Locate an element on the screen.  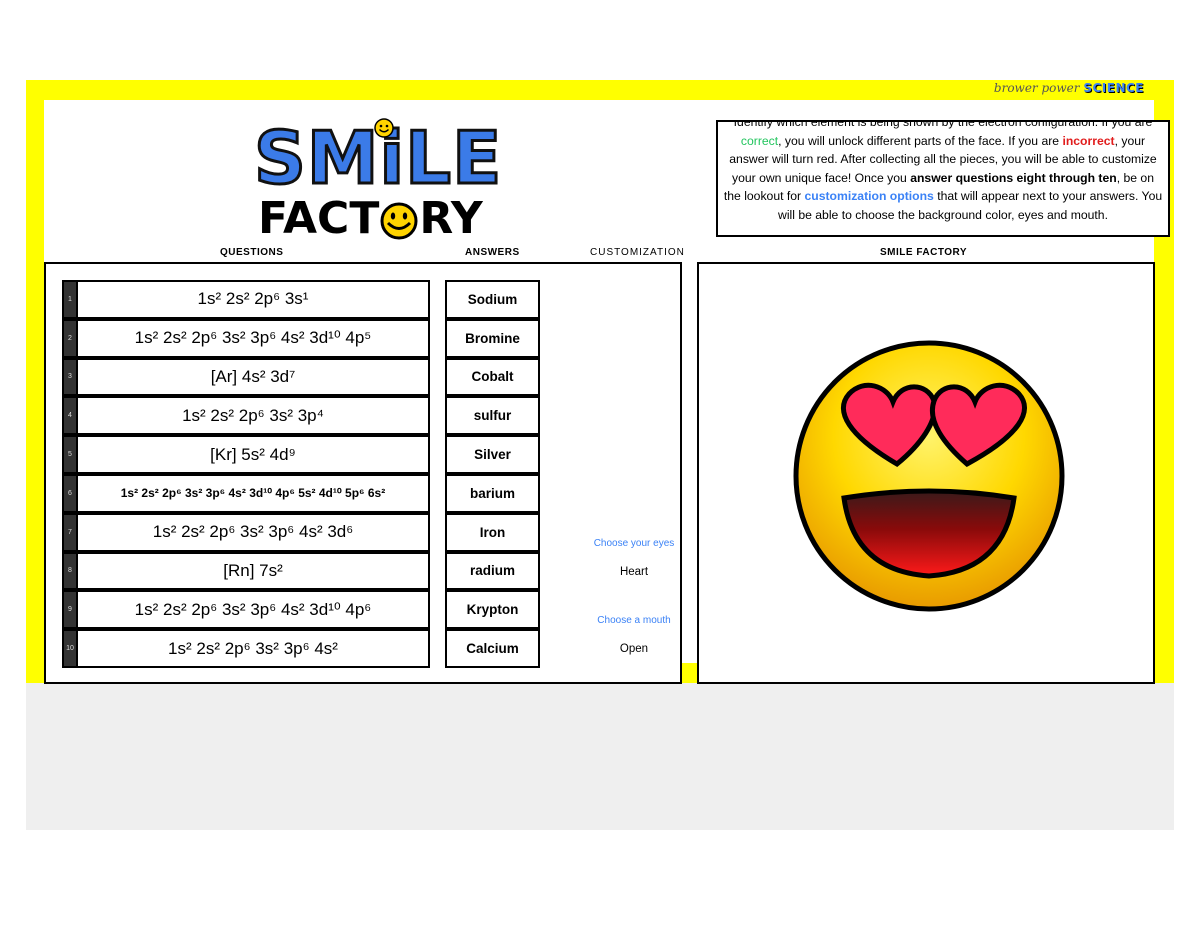
brand-text: brower power is located at coordinates (1036, 88).